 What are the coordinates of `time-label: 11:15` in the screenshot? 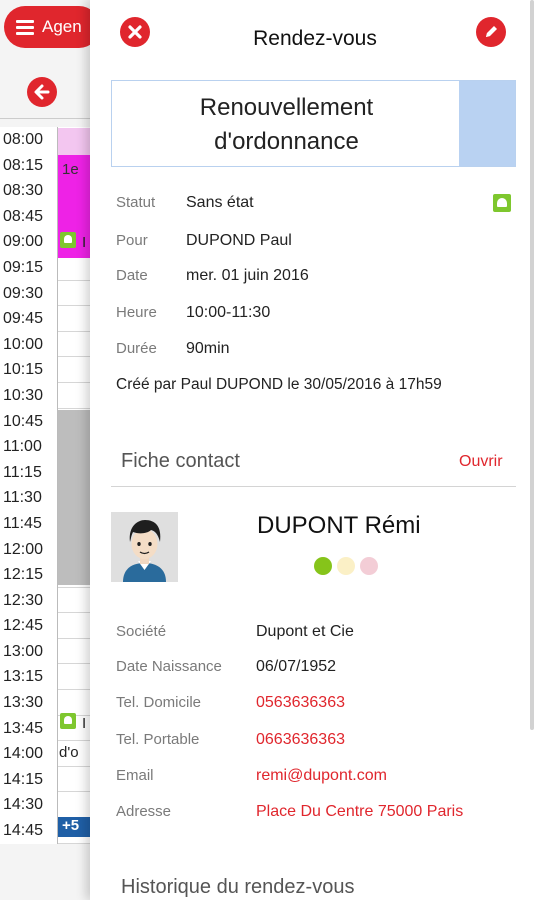 It's located at (29, 472).